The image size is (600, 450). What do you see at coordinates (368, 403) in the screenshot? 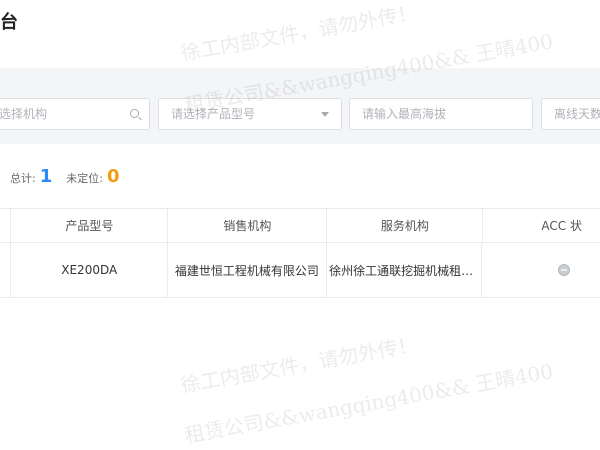
I see `watermark-line: 租赁公司&&wangqing400&& 王晴400` at bounding box center [368, 403].